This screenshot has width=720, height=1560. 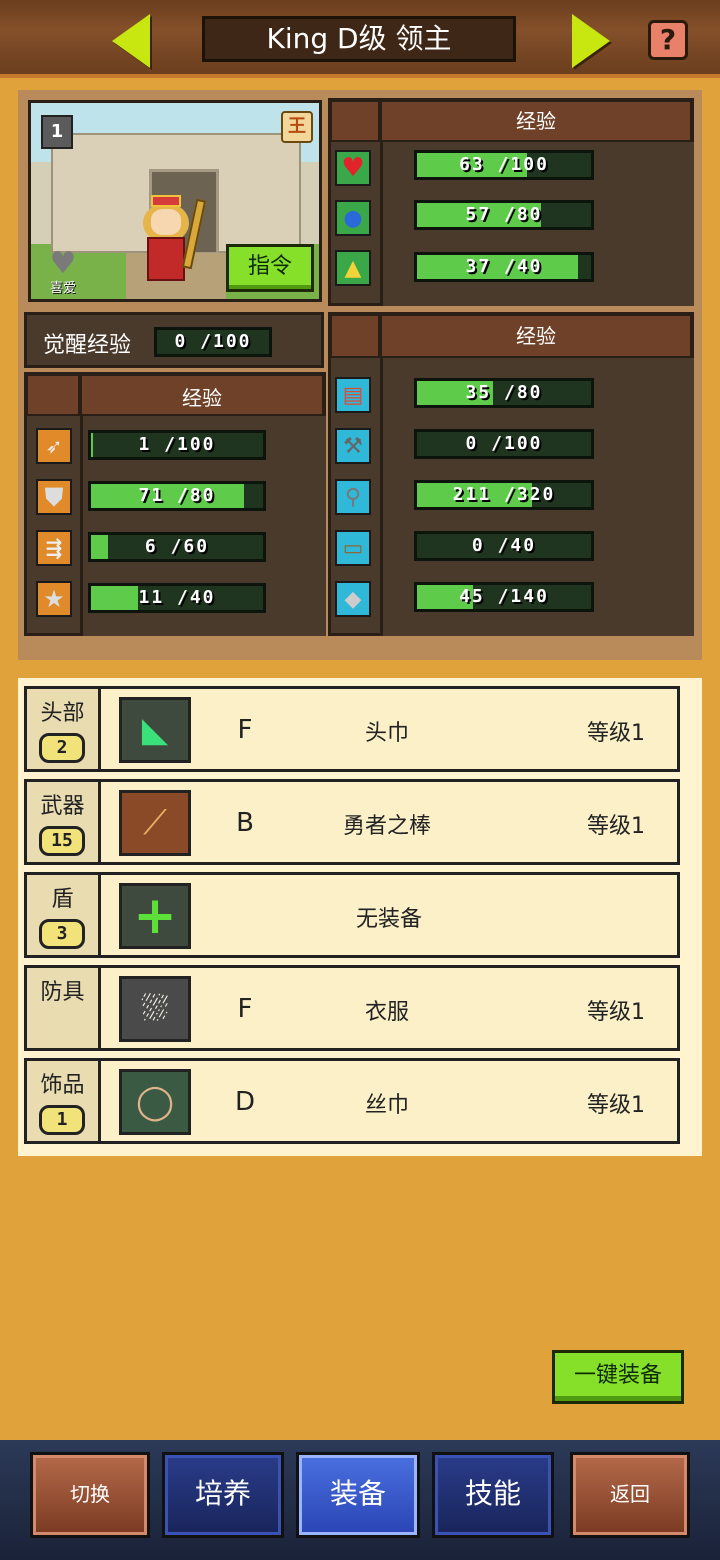 What do you see at coordinates (353, 548) in the screenshot?
I see `chest-icon: ▭` at bounding box center [353, 548].